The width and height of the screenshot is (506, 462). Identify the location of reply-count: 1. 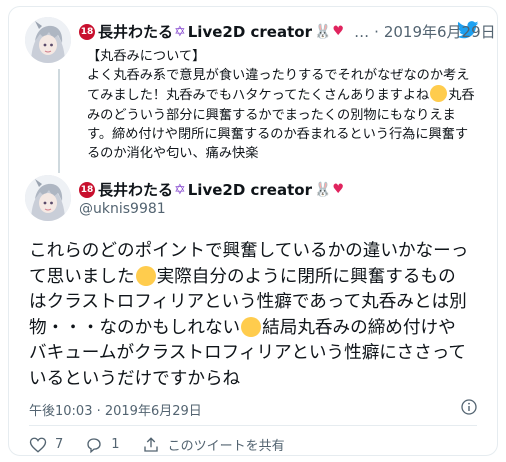
(115, 444).